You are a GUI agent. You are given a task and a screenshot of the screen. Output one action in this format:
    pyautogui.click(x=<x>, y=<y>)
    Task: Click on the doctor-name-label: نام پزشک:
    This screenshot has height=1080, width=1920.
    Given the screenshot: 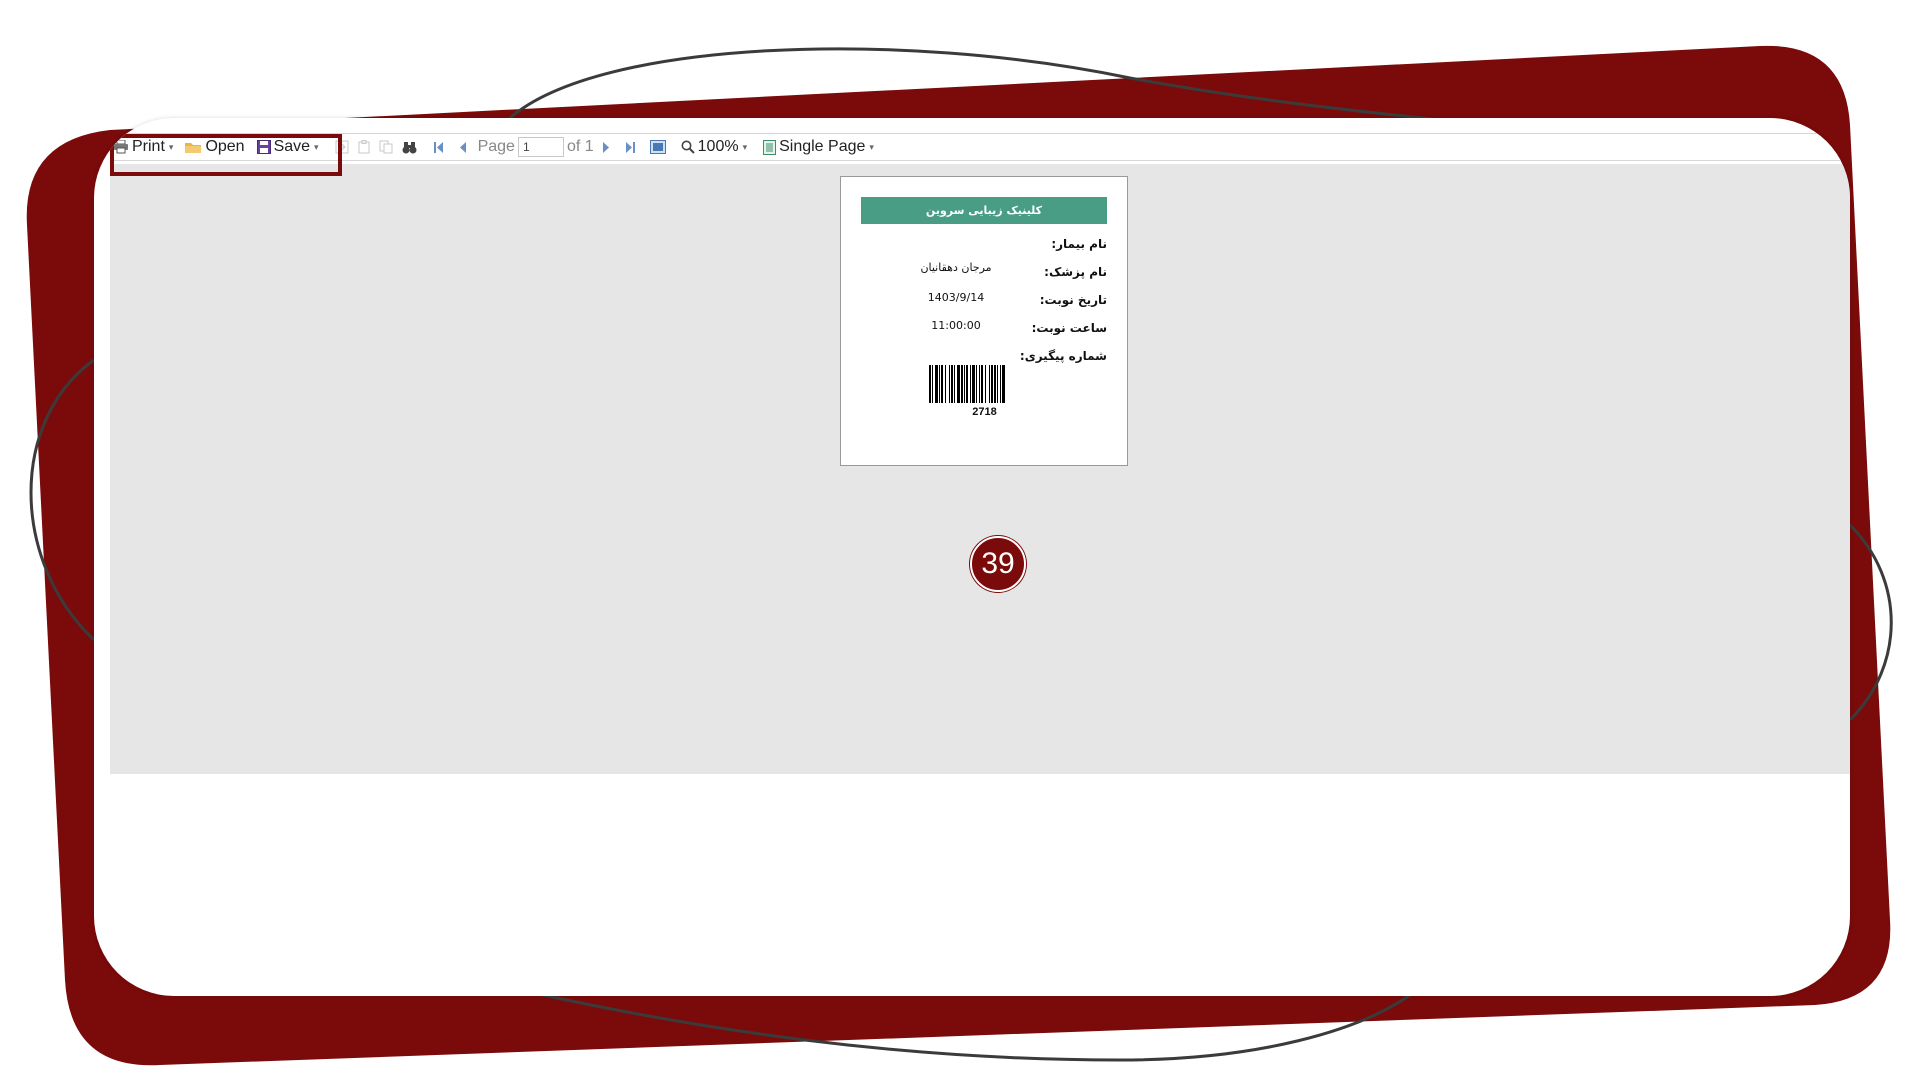 What is the action you would take?
    pyautogui.click(x=1075, y=272)
    